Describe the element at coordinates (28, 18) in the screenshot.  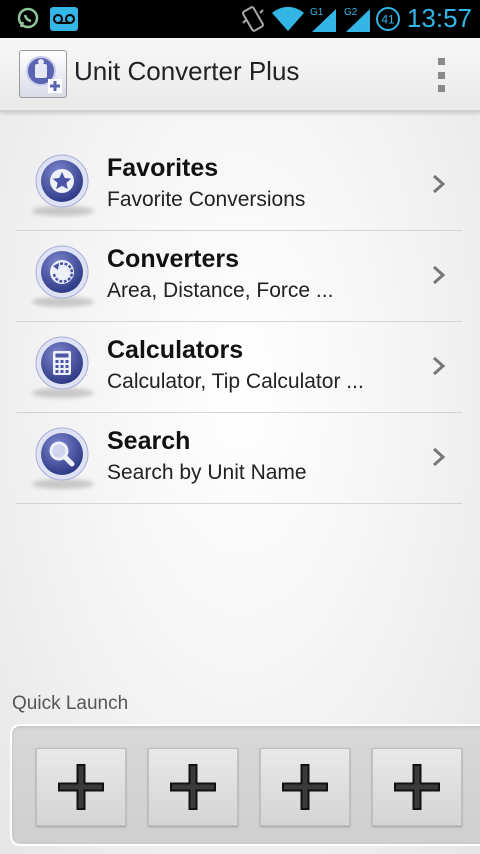
I see `whatsapp-icon` at that location.